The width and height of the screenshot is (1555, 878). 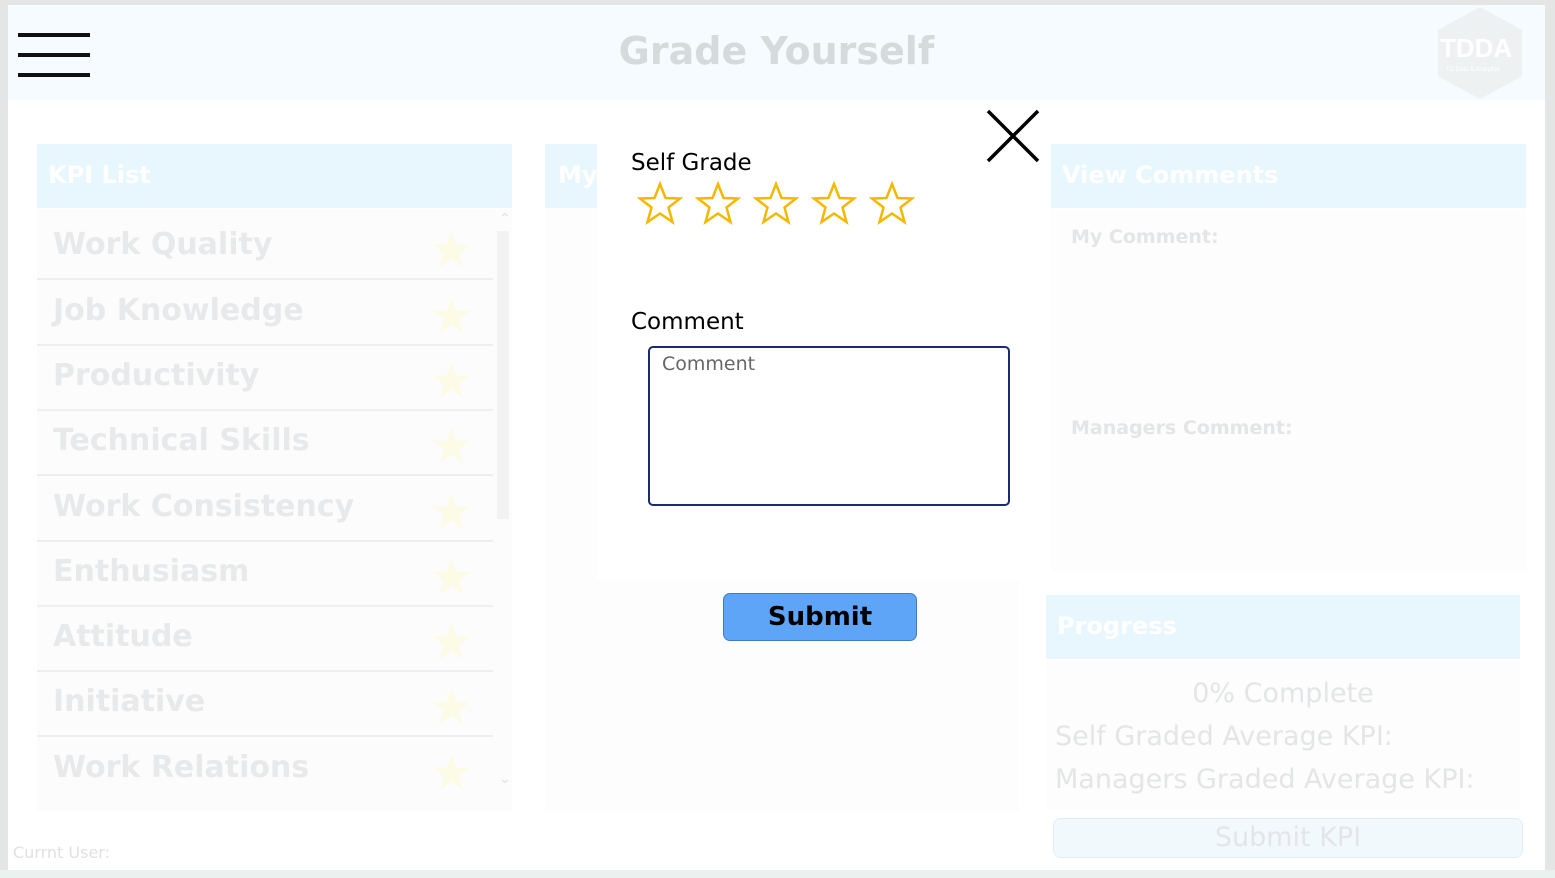 I want to click on managers-comment-label: Managers Comment:, so click(x=1182, y=428).